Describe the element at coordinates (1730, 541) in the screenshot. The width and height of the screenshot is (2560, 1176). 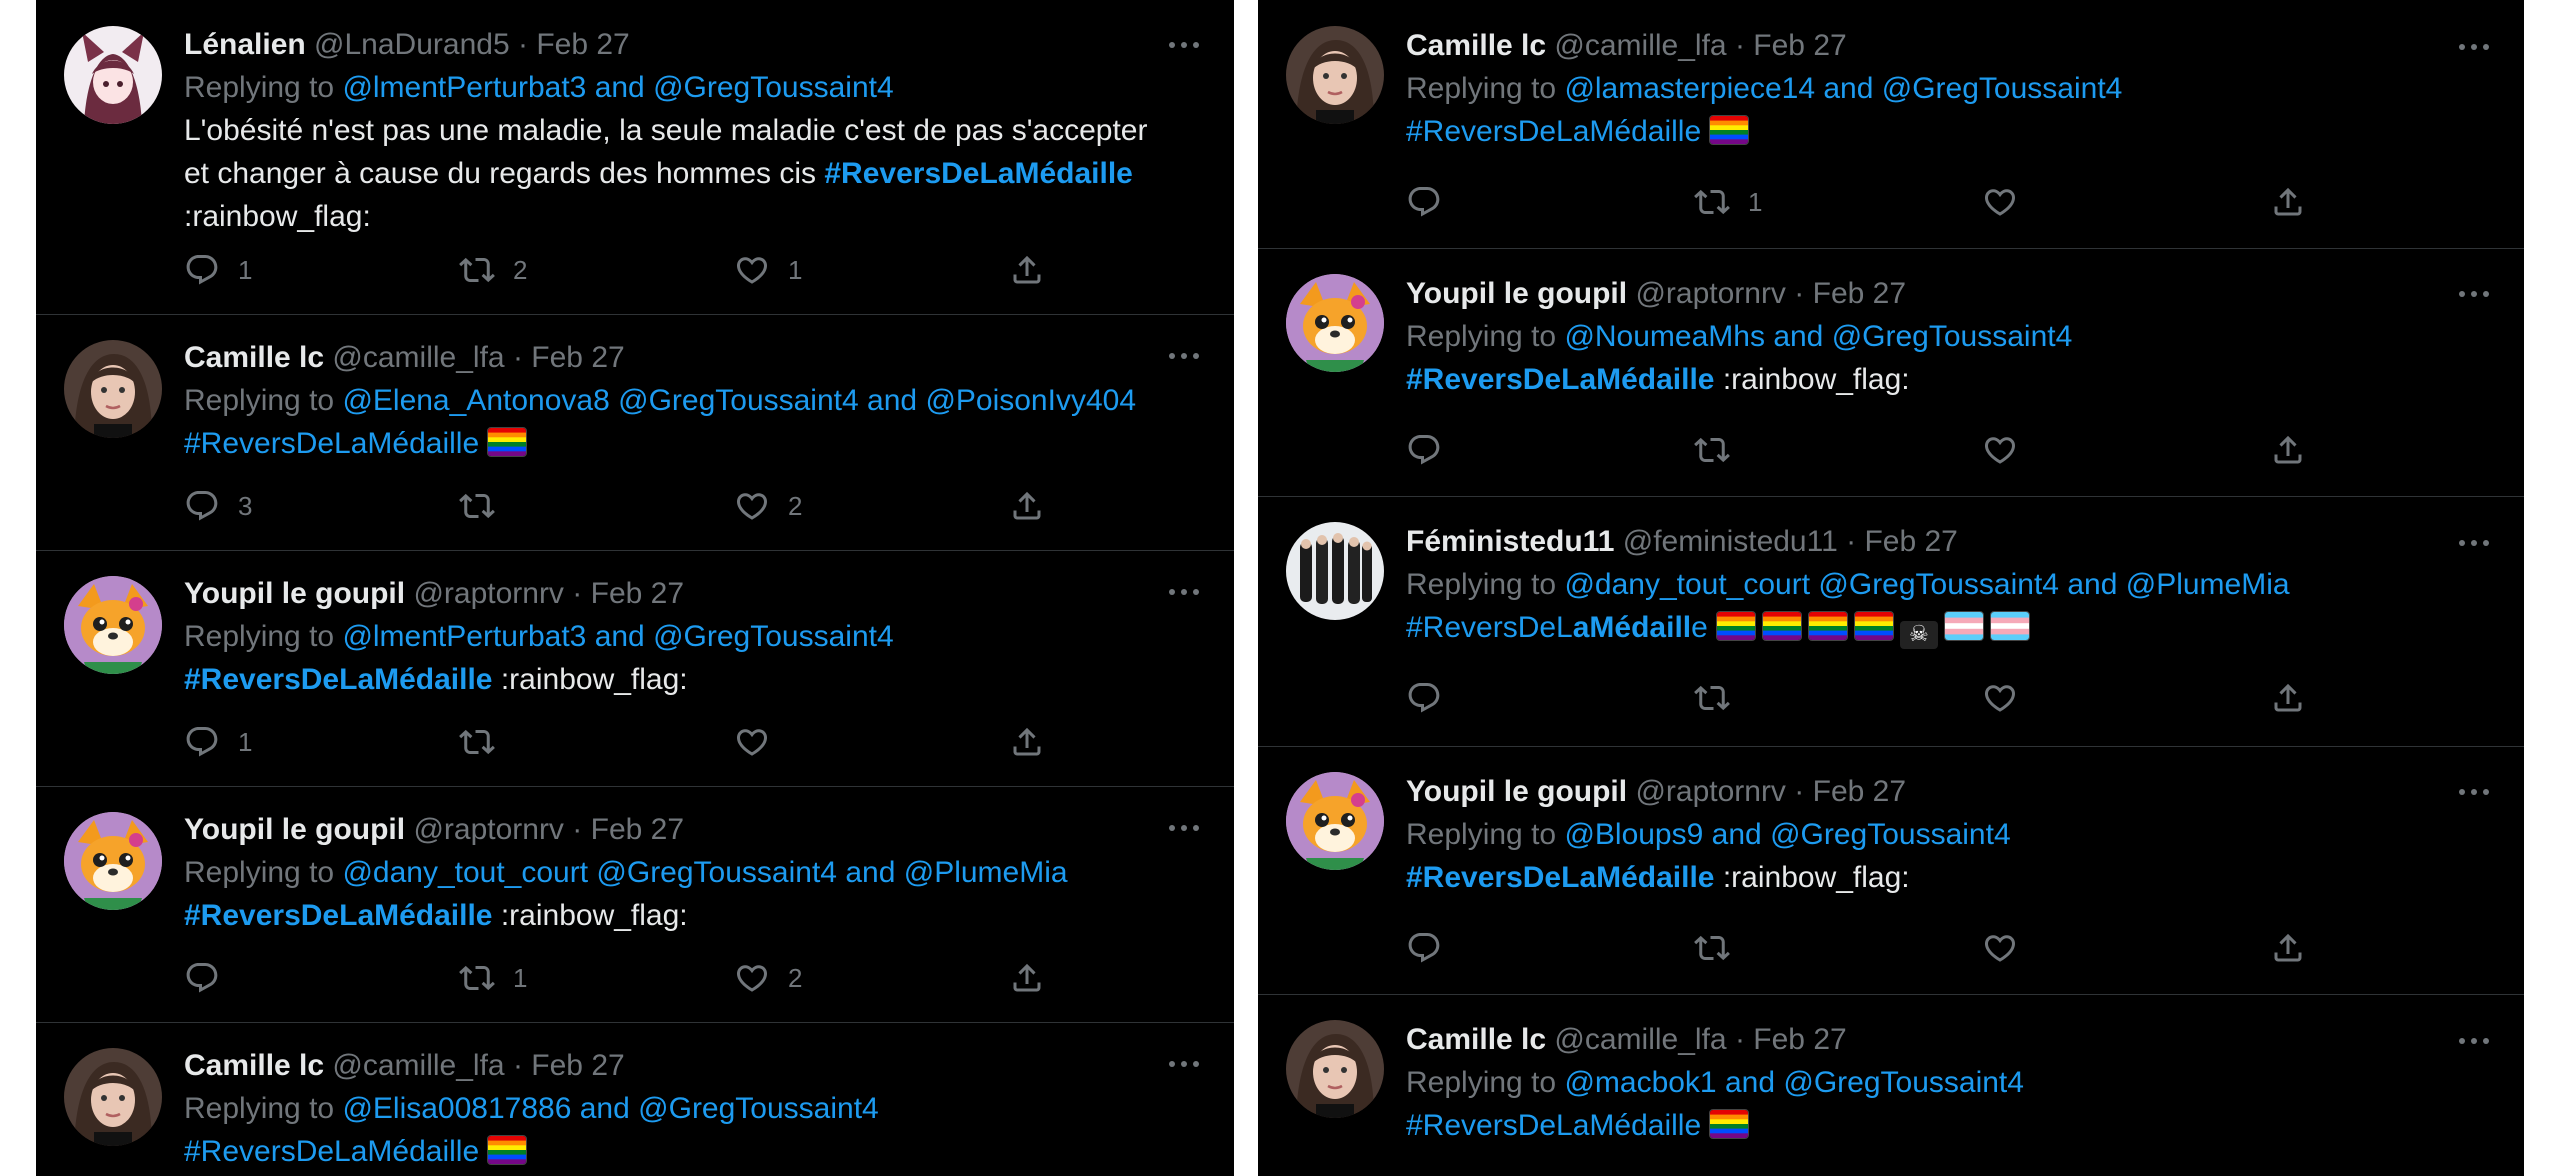
I see `handle: @feministedu11` at that location.